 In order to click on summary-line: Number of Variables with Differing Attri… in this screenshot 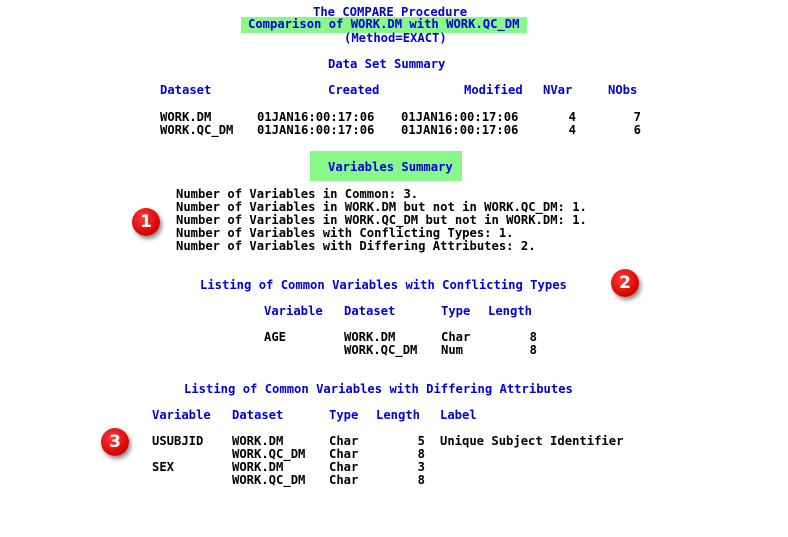, I will do `click(356, 246)`.